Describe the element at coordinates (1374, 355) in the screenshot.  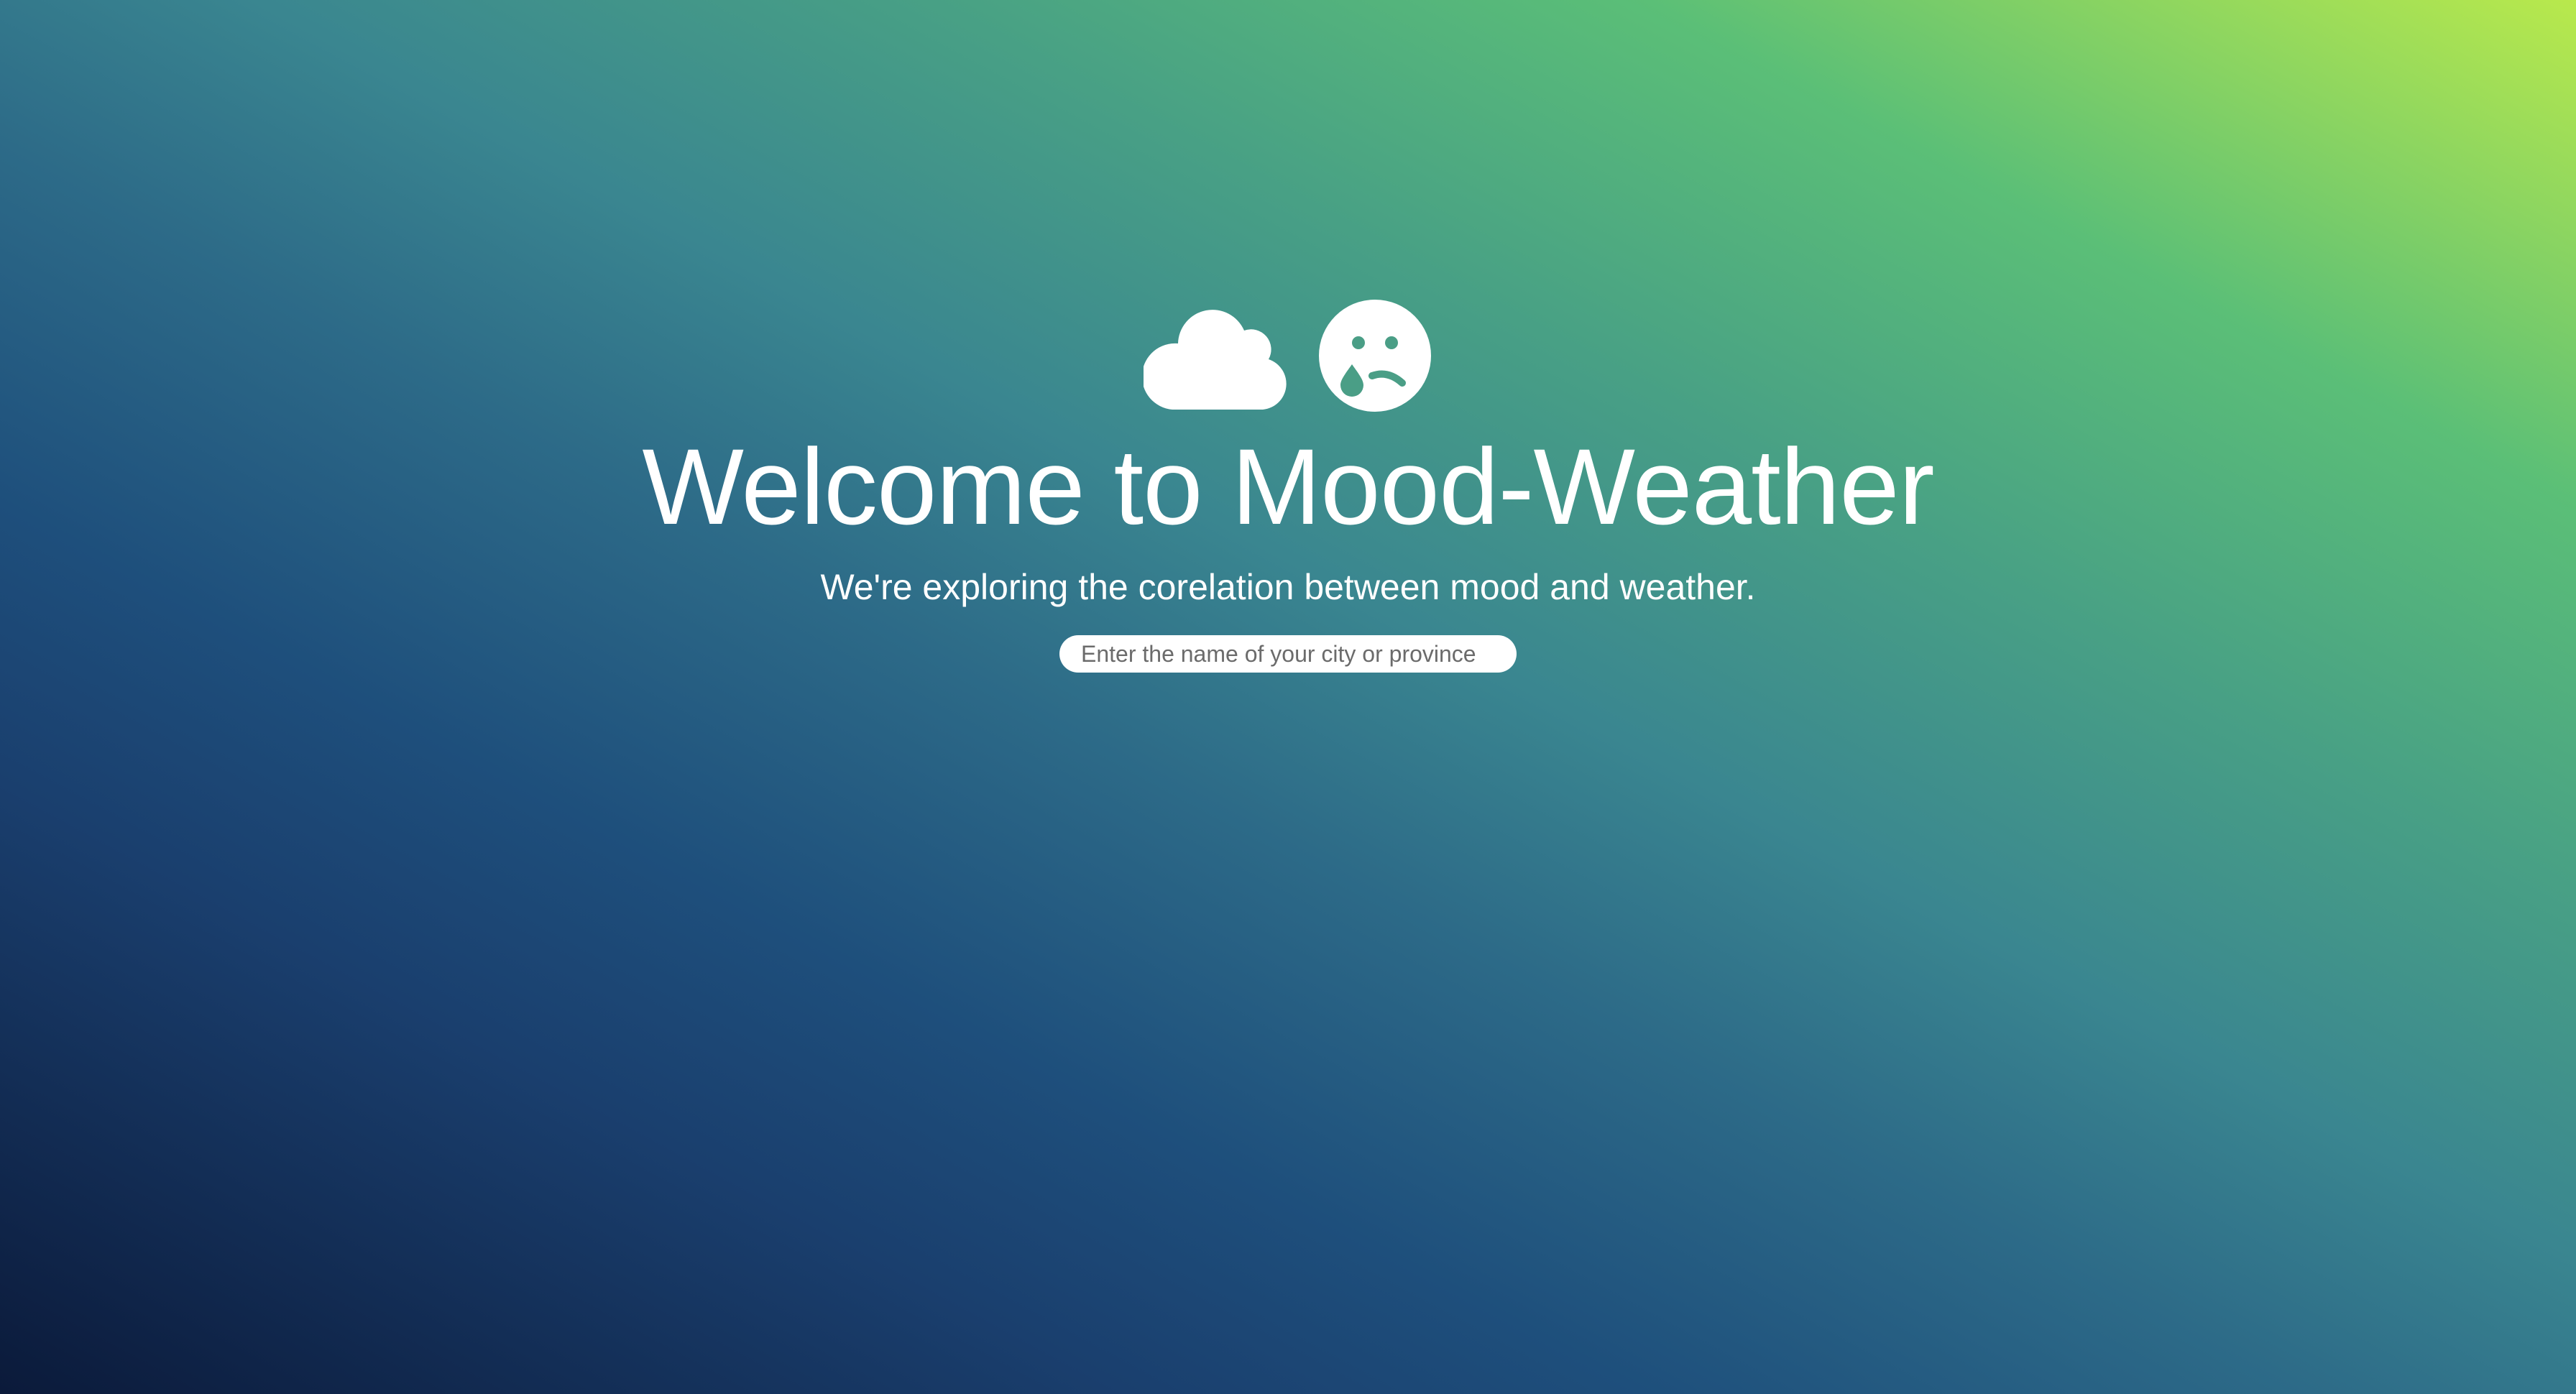
I see `crying-face-icon` at that location.